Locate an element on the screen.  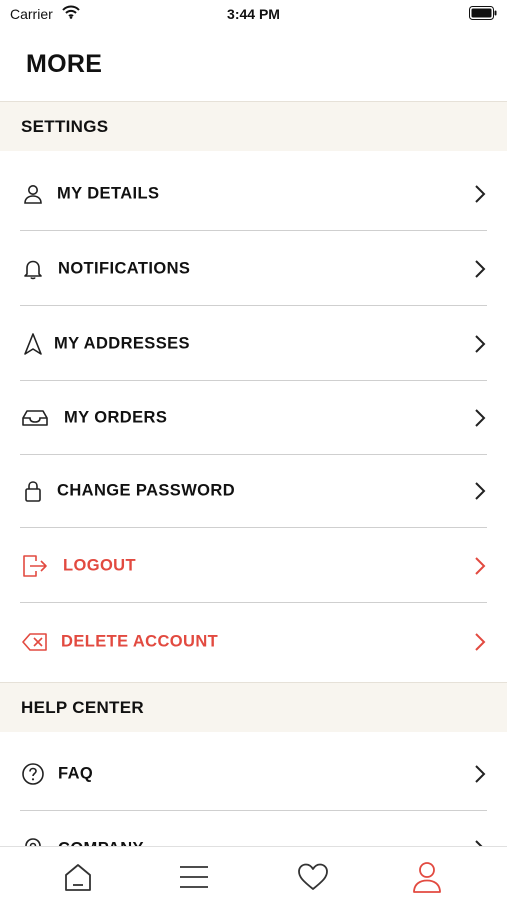
navigation-arrow-icon is located at coordinates (33, 344).